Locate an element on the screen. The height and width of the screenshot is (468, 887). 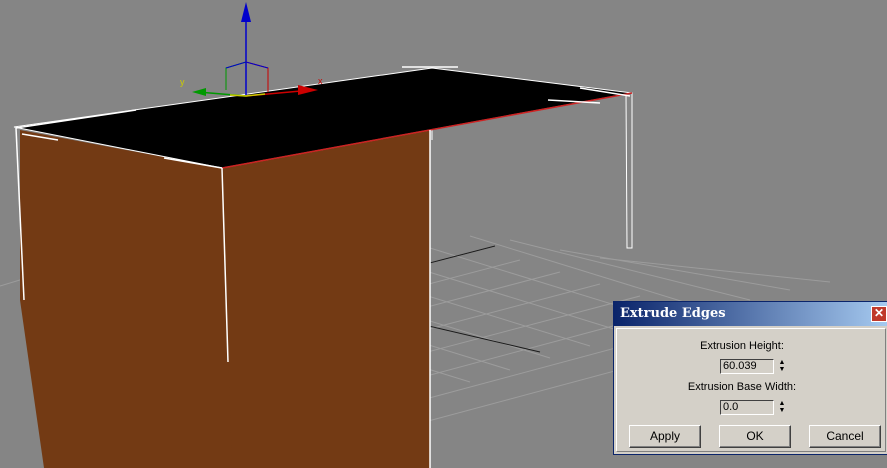
y-axis-arrow-icon is located at coordinates (199, 92).